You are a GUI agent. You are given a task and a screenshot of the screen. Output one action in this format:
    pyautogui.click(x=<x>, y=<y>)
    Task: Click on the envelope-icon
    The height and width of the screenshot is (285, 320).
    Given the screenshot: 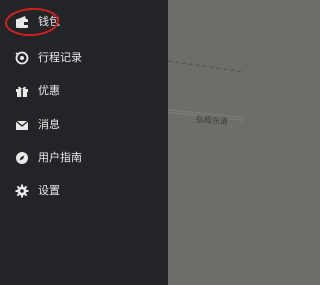 What is the action you would take?
    pyautogui.click(x=22, y=125)
    